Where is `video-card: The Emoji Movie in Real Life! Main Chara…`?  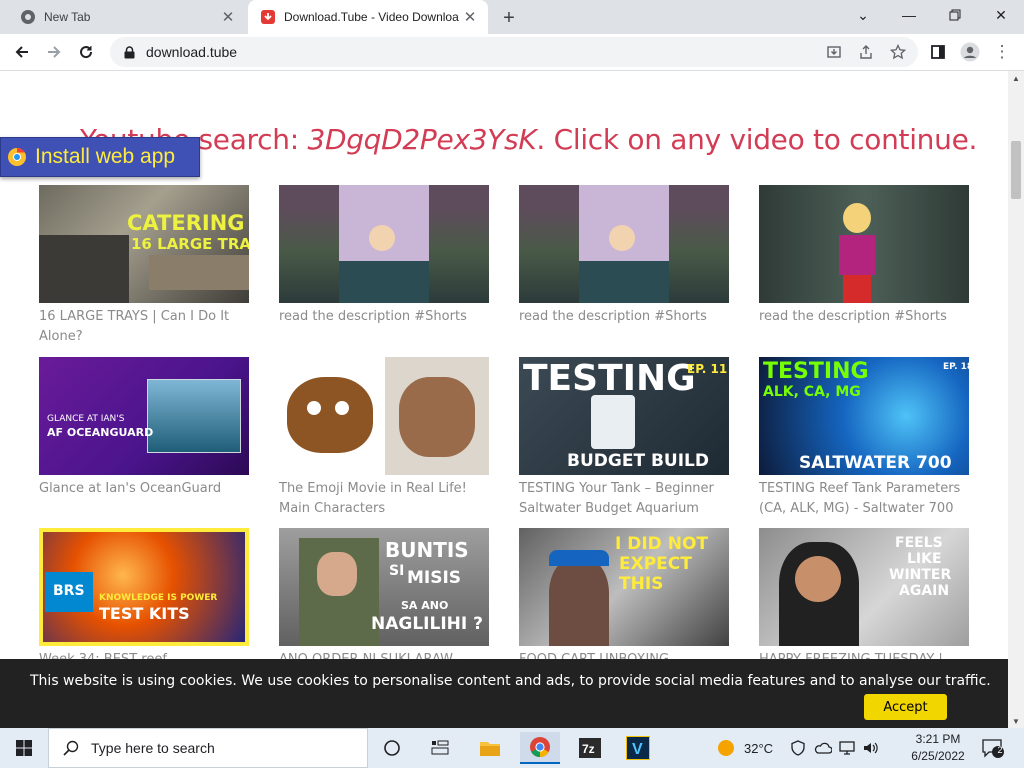 video-card: The Emoji Movie in Real Life! Main Chara… is located at coordinates (384, 438).